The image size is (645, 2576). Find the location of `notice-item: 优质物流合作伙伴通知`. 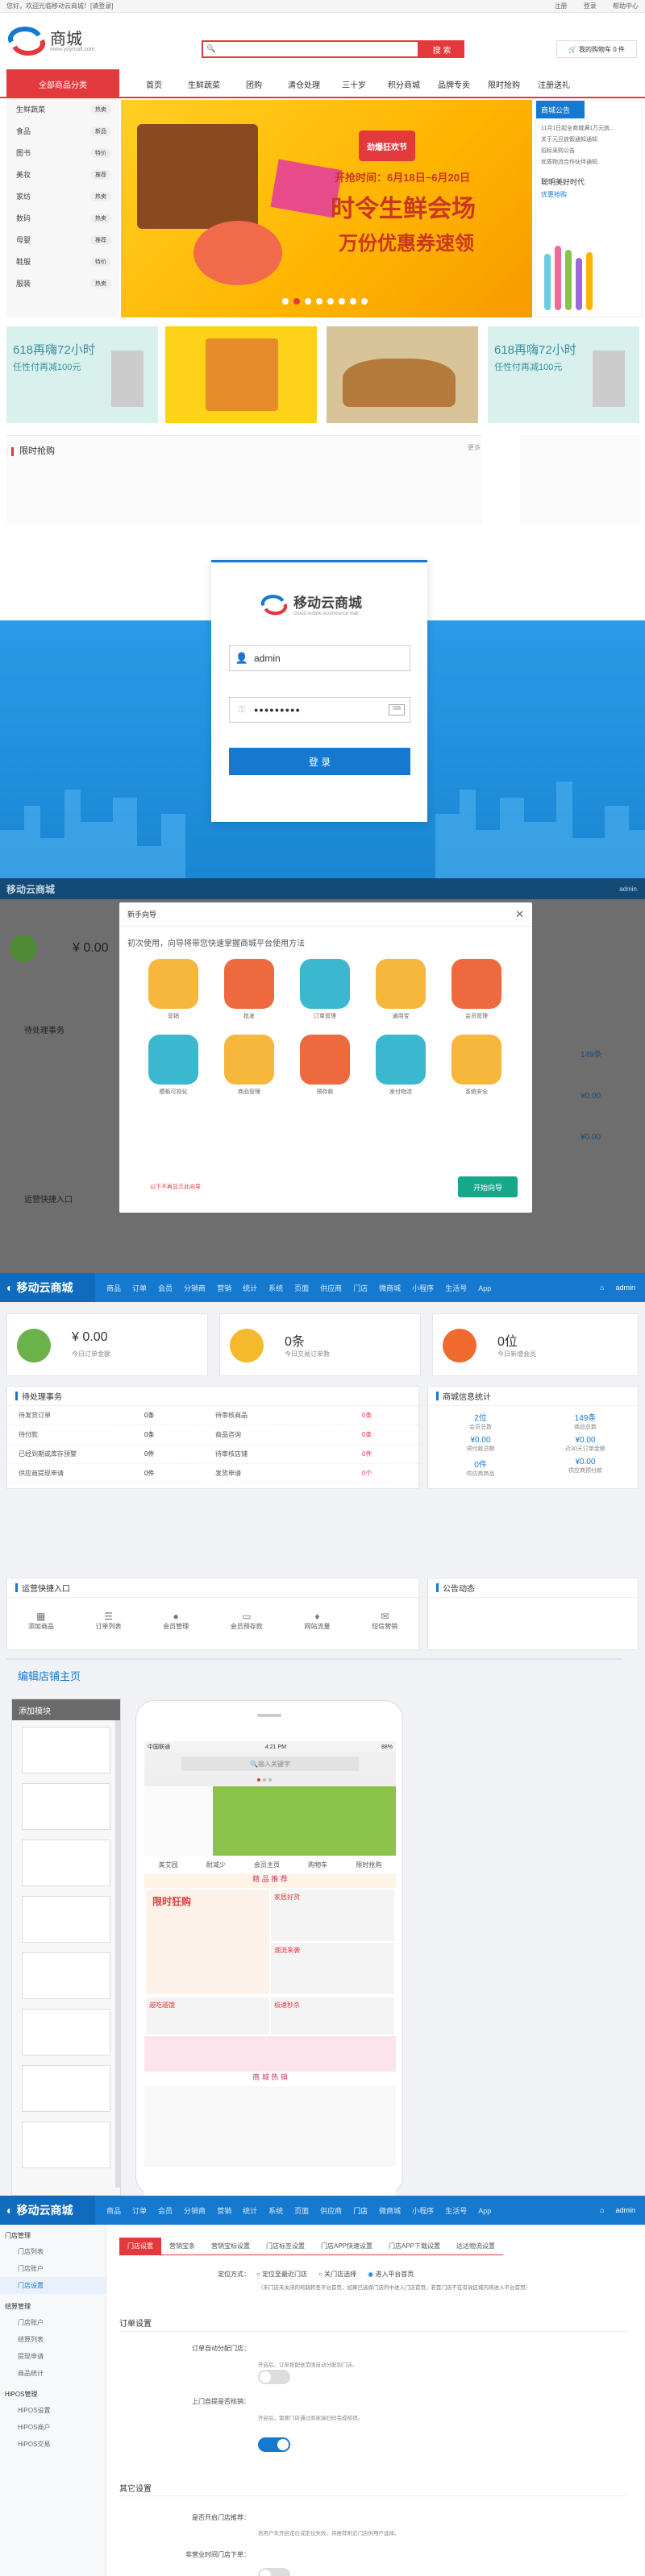

notice-item: 优质物流合作伙伴通知 is located at coordinates (588, 162).